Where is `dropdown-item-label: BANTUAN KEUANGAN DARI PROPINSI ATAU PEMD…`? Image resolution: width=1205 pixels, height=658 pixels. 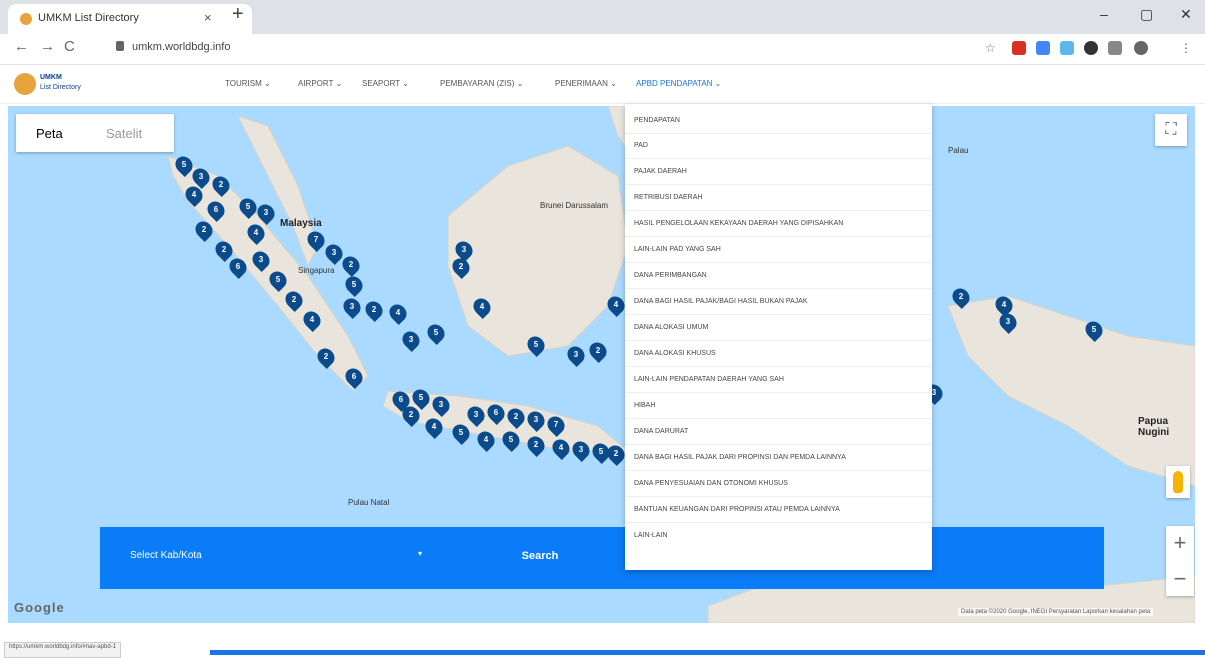
dropdown-item-label: BANTUAN KEUANGAN DARI PROPINSI ATAU PEMD… is located at coordinates (737, 509).